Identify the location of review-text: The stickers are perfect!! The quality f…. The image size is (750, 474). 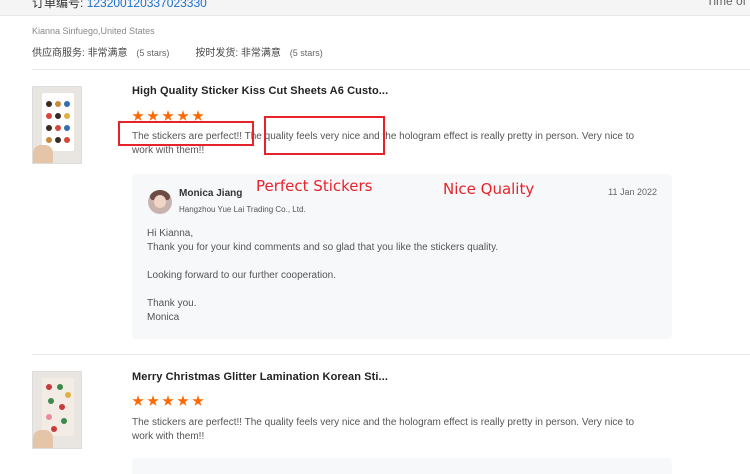
(383, 429).